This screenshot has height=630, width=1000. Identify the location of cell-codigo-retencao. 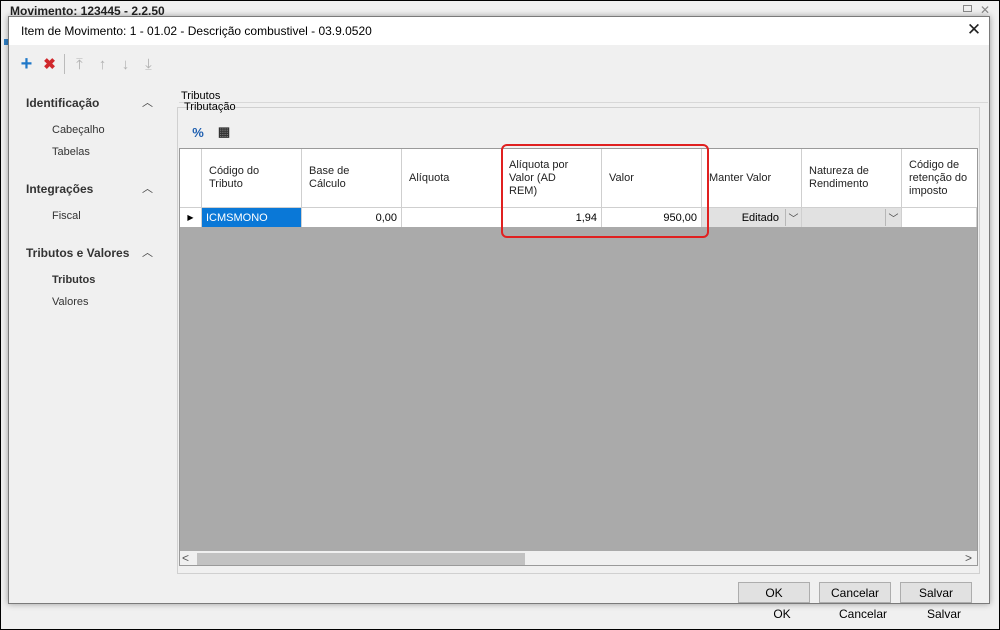
(939, 217).